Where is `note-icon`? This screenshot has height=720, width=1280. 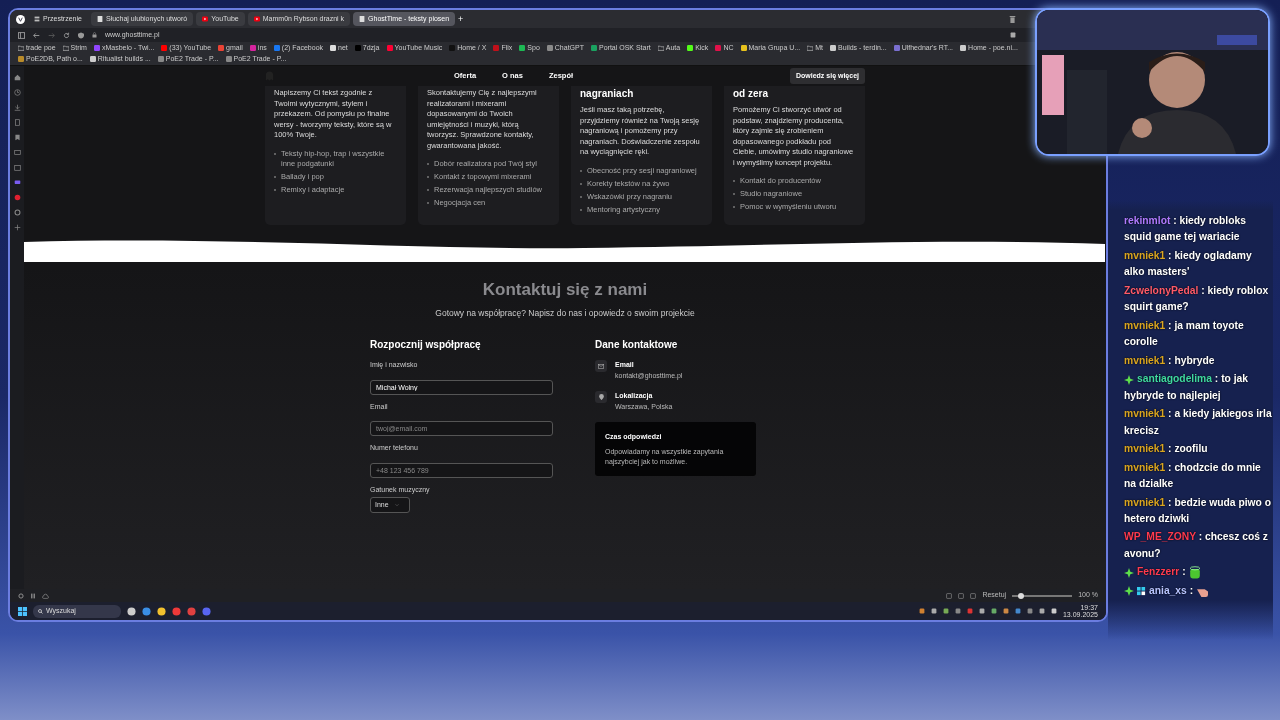 note-icon is located at coordinates (17, 122).